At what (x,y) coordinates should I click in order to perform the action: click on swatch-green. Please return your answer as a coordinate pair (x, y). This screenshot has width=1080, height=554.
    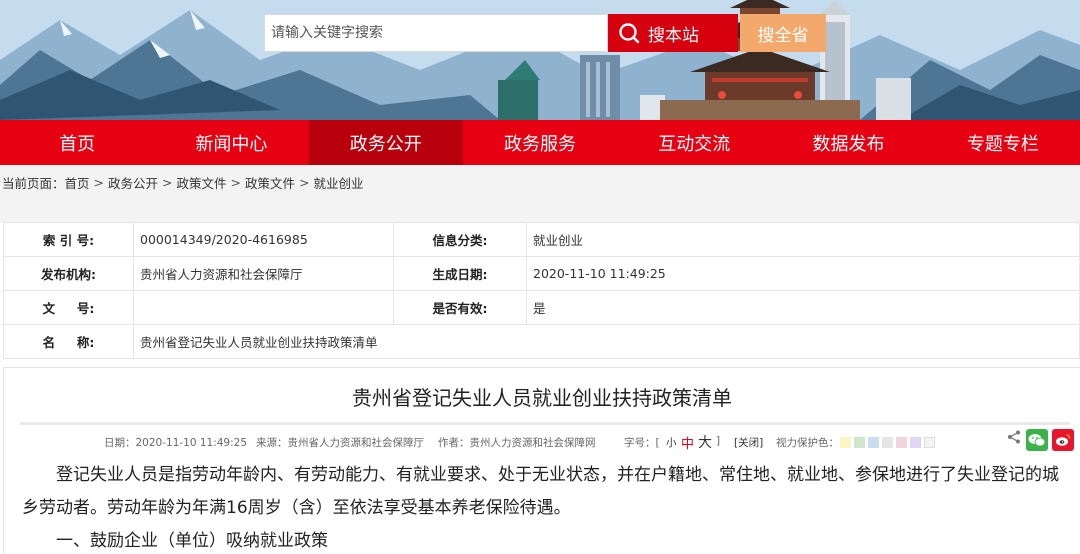
    Looking at the image, I should click on (859, 442).